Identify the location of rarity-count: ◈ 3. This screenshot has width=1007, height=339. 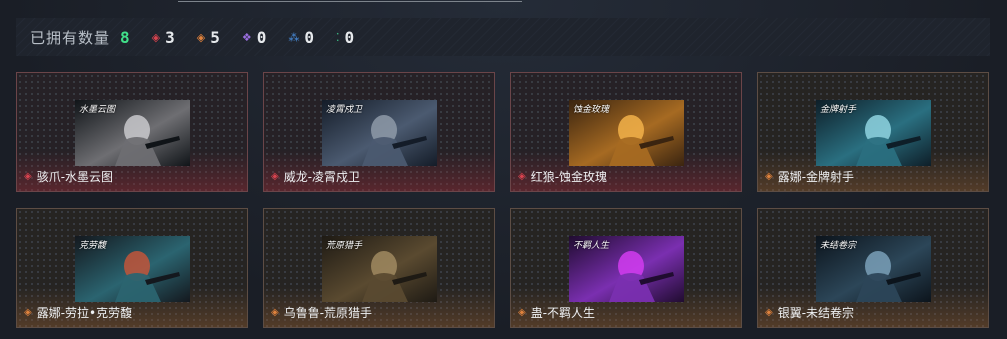
(163, 37).